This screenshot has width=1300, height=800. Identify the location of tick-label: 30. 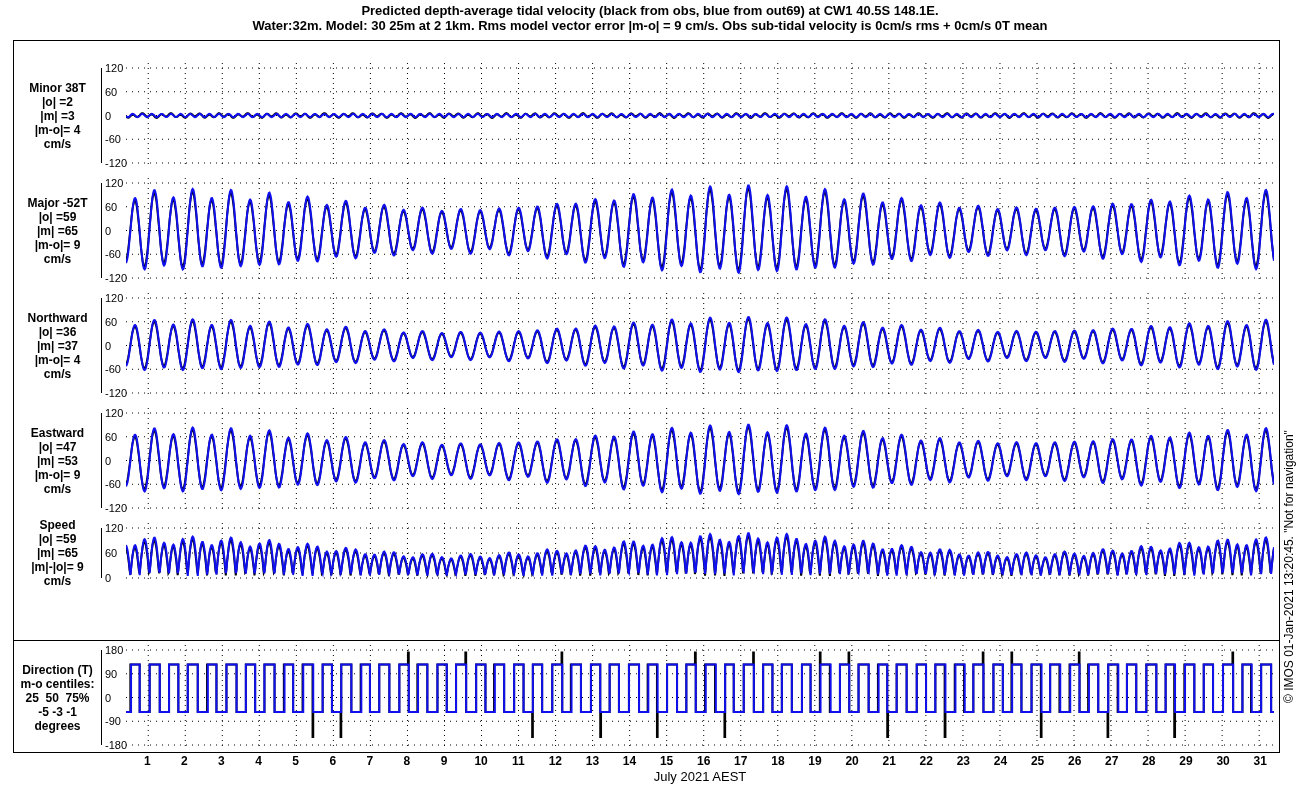
(1223, 761).